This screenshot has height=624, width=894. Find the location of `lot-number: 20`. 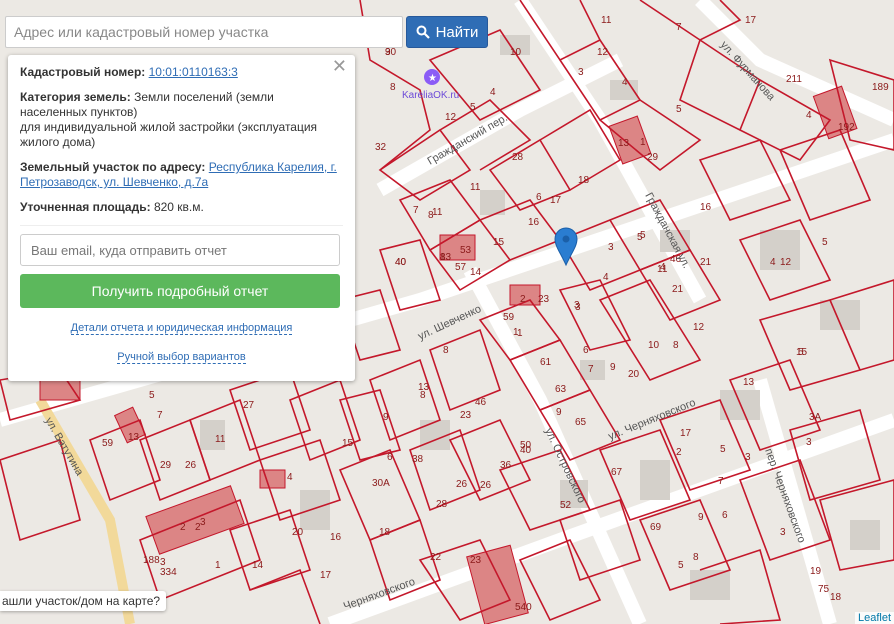

lot-number: 20 is located at coordinates (298, 532).